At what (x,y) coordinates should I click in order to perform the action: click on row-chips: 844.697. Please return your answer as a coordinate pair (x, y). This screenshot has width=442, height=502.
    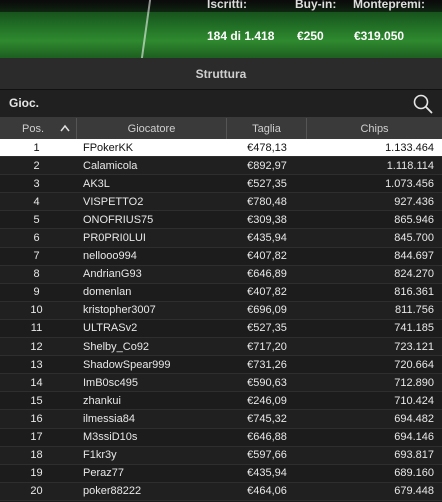
    Looking at the image, I should click on (414, 256).